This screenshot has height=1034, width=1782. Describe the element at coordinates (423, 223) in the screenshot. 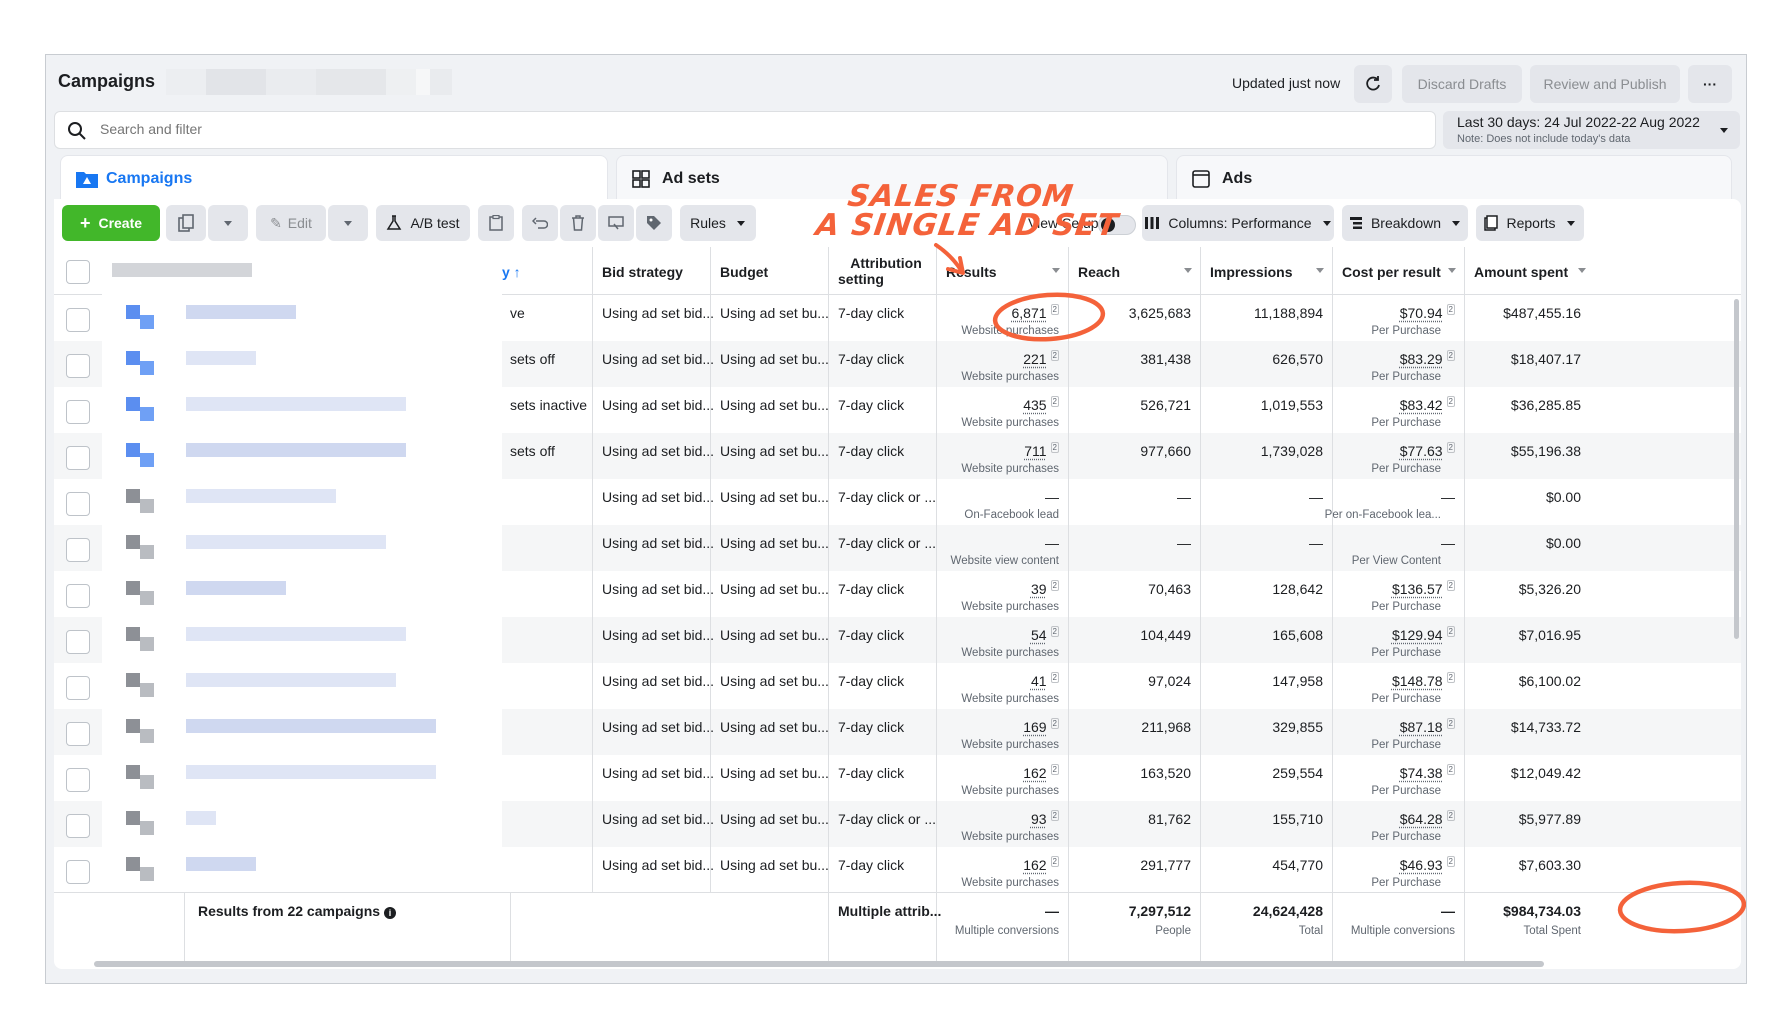

I see `ab-test-button: A/B test` at that location.